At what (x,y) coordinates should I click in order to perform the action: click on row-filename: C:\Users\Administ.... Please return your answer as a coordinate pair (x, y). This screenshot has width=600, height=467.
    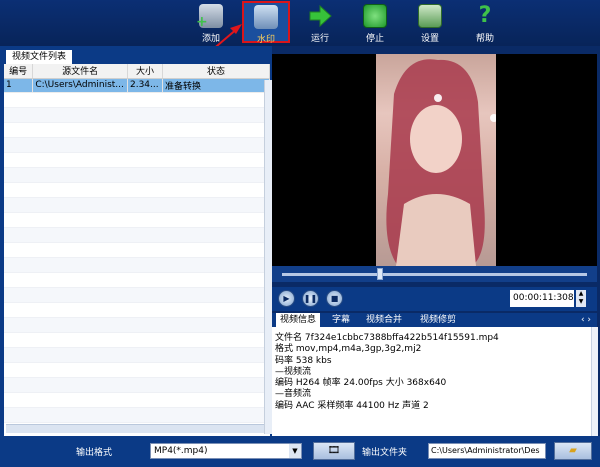
    Looking at the image, I should click on (80, 85).